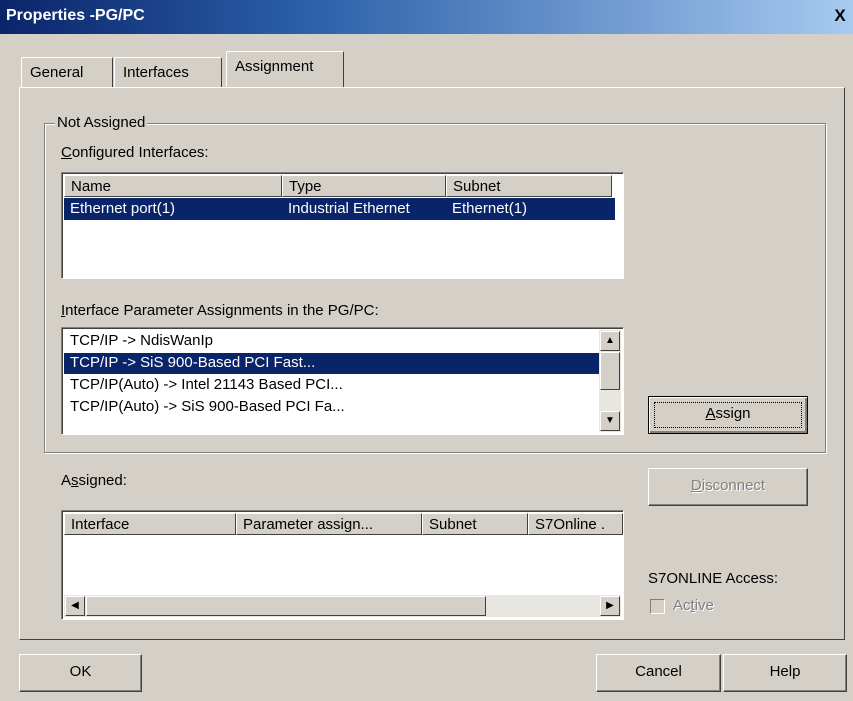  I want to click on focus-rect, so click(728, 415).